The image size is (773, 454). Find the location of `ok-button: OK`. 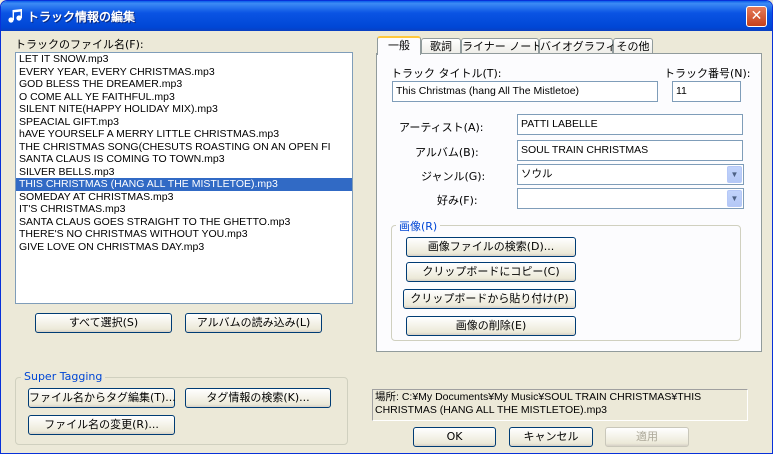

ok-button: OK is located at coordinates (454, 437).